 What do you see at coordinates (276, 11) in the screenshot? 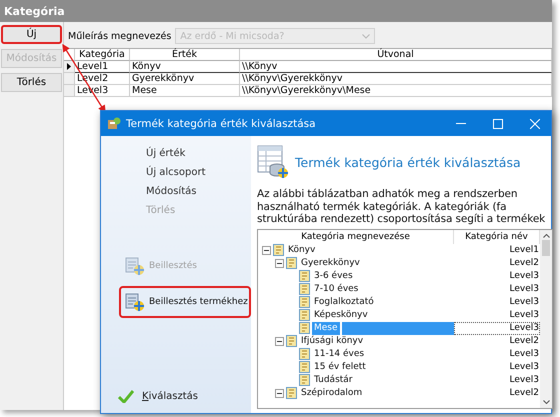
I see `window-title: Kategória` at bounding box center [276, 11].